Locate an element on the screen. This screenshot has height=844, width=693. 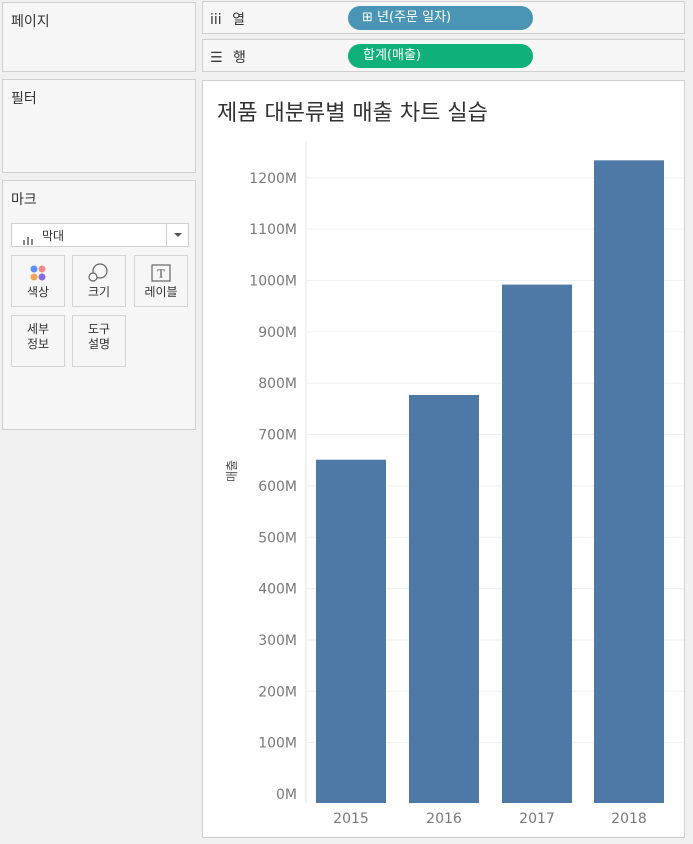
filters-panel: 필터 is located at coordinates (99, 126).